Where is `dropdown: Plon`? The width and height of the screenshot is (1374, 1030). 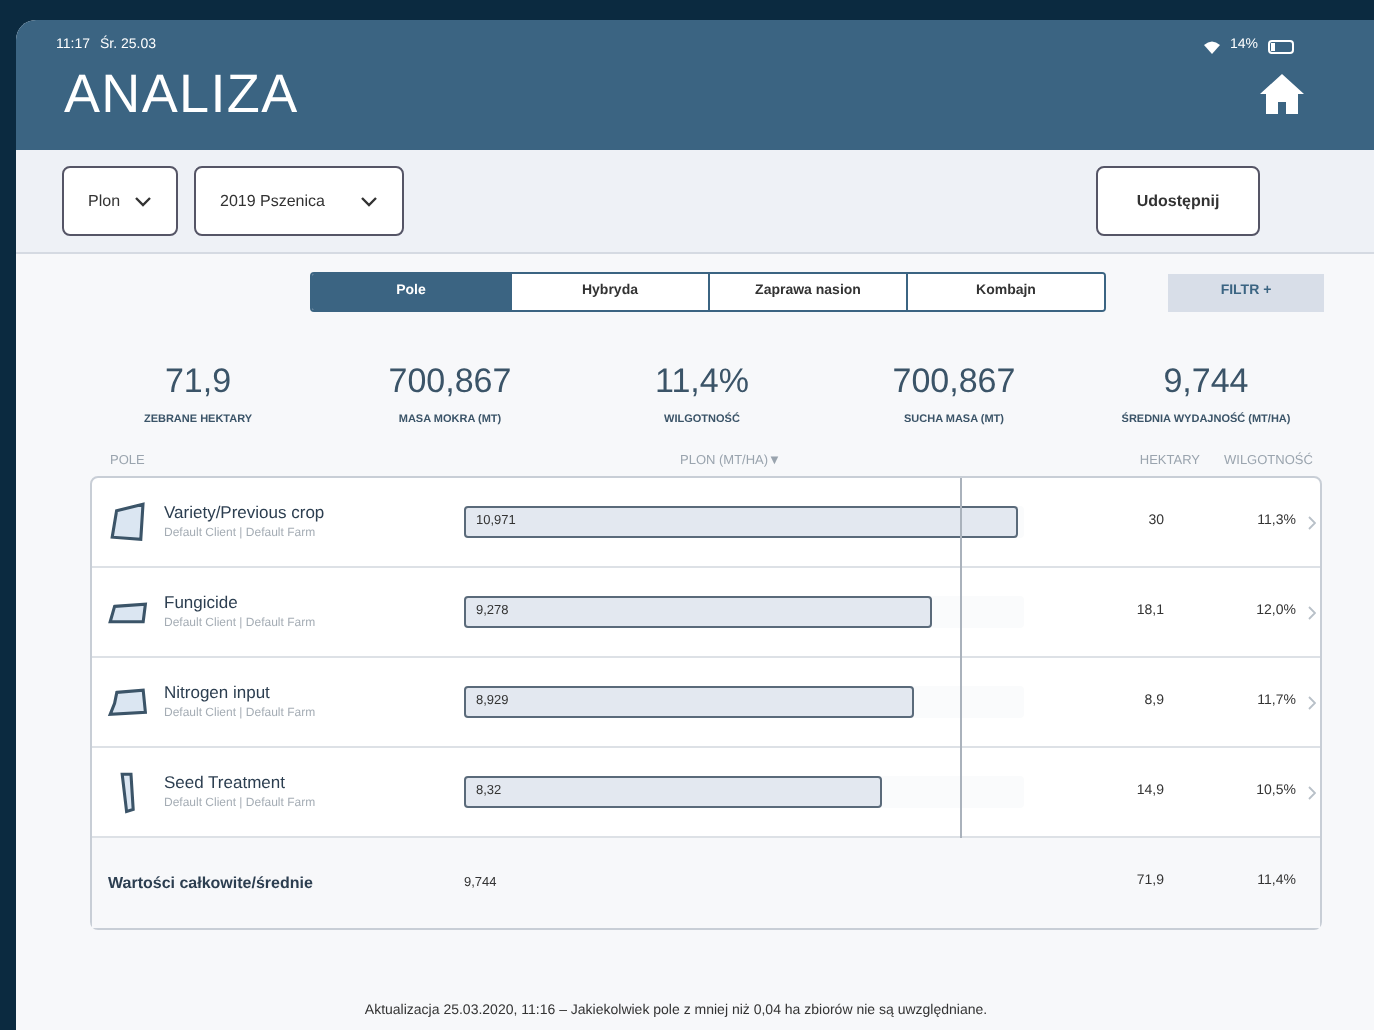
dropdown: Plon is located at coordinates (120, 201).